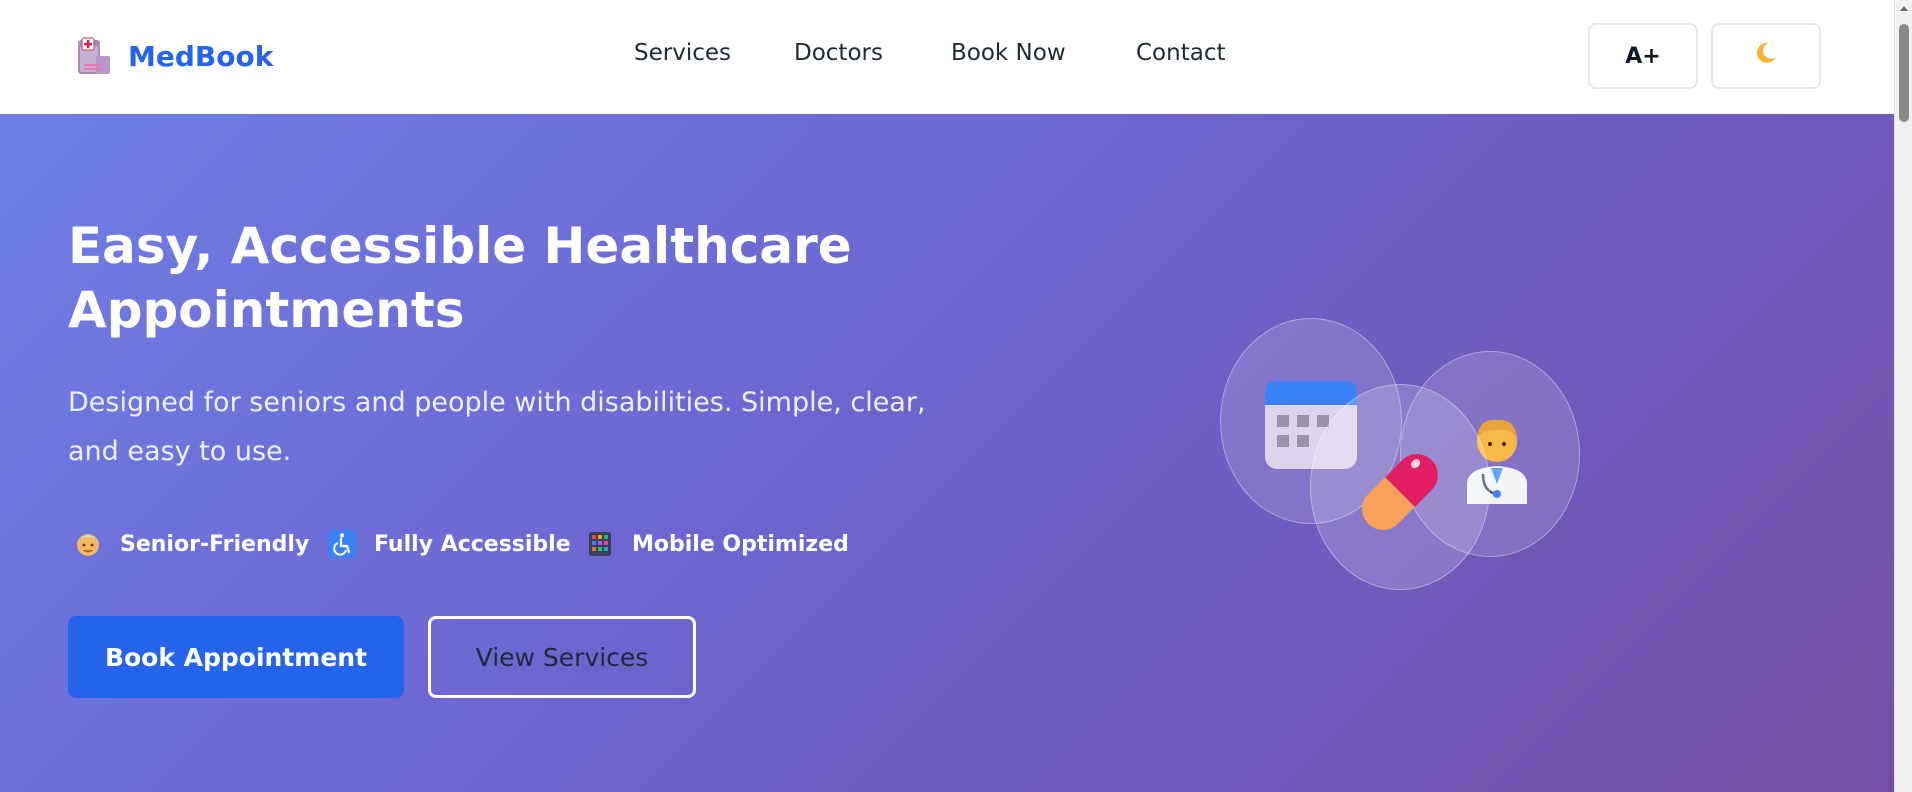 Image resolution: width=1912 pixels, height=792 pixels. Describe the element at coordinates (1904, 73) in the screenshot. I see `scrollbar-thumb` at that location.